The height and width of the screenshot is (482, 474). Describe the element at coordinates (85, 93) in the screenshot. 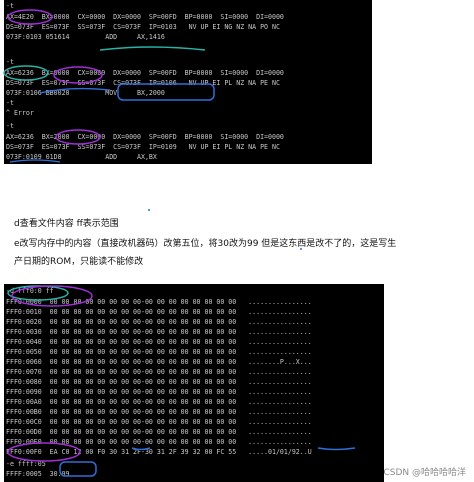

I see `terminal-line: 073F:0106 BB0020 MOV BX,2000` at that location.